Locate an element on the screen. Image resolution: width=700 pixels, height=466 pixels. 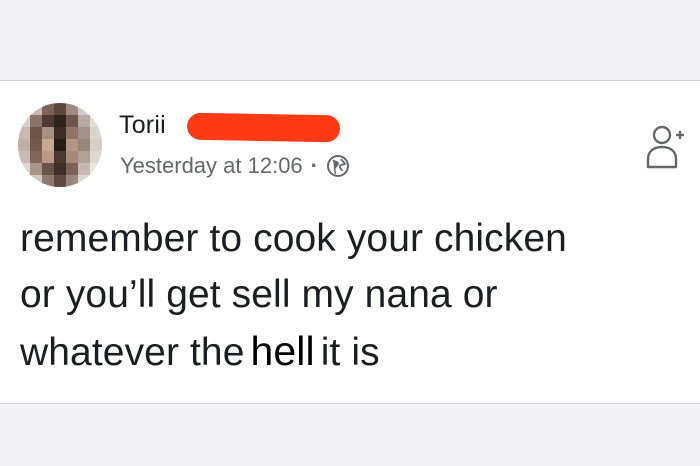
post-timestamp: Yesterday at 12:06 is located at coordinates (211, 166).